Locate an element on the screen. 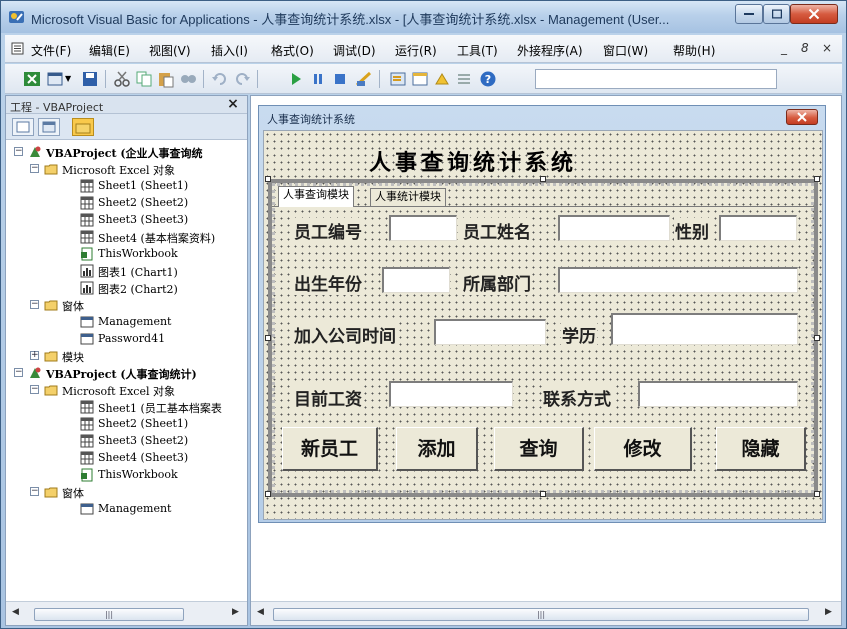  undo-icon is located at coordinates (220, 79).